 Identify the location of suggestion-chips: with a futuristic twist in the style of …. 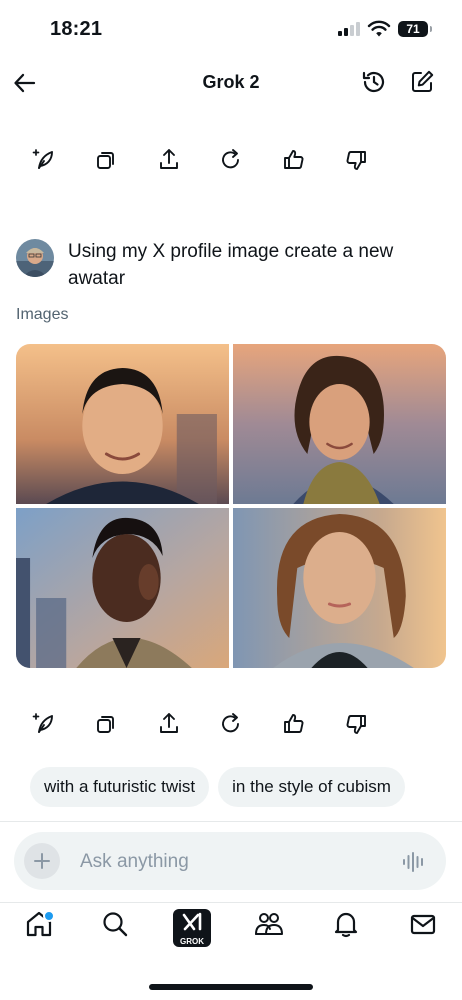
(217, 787).